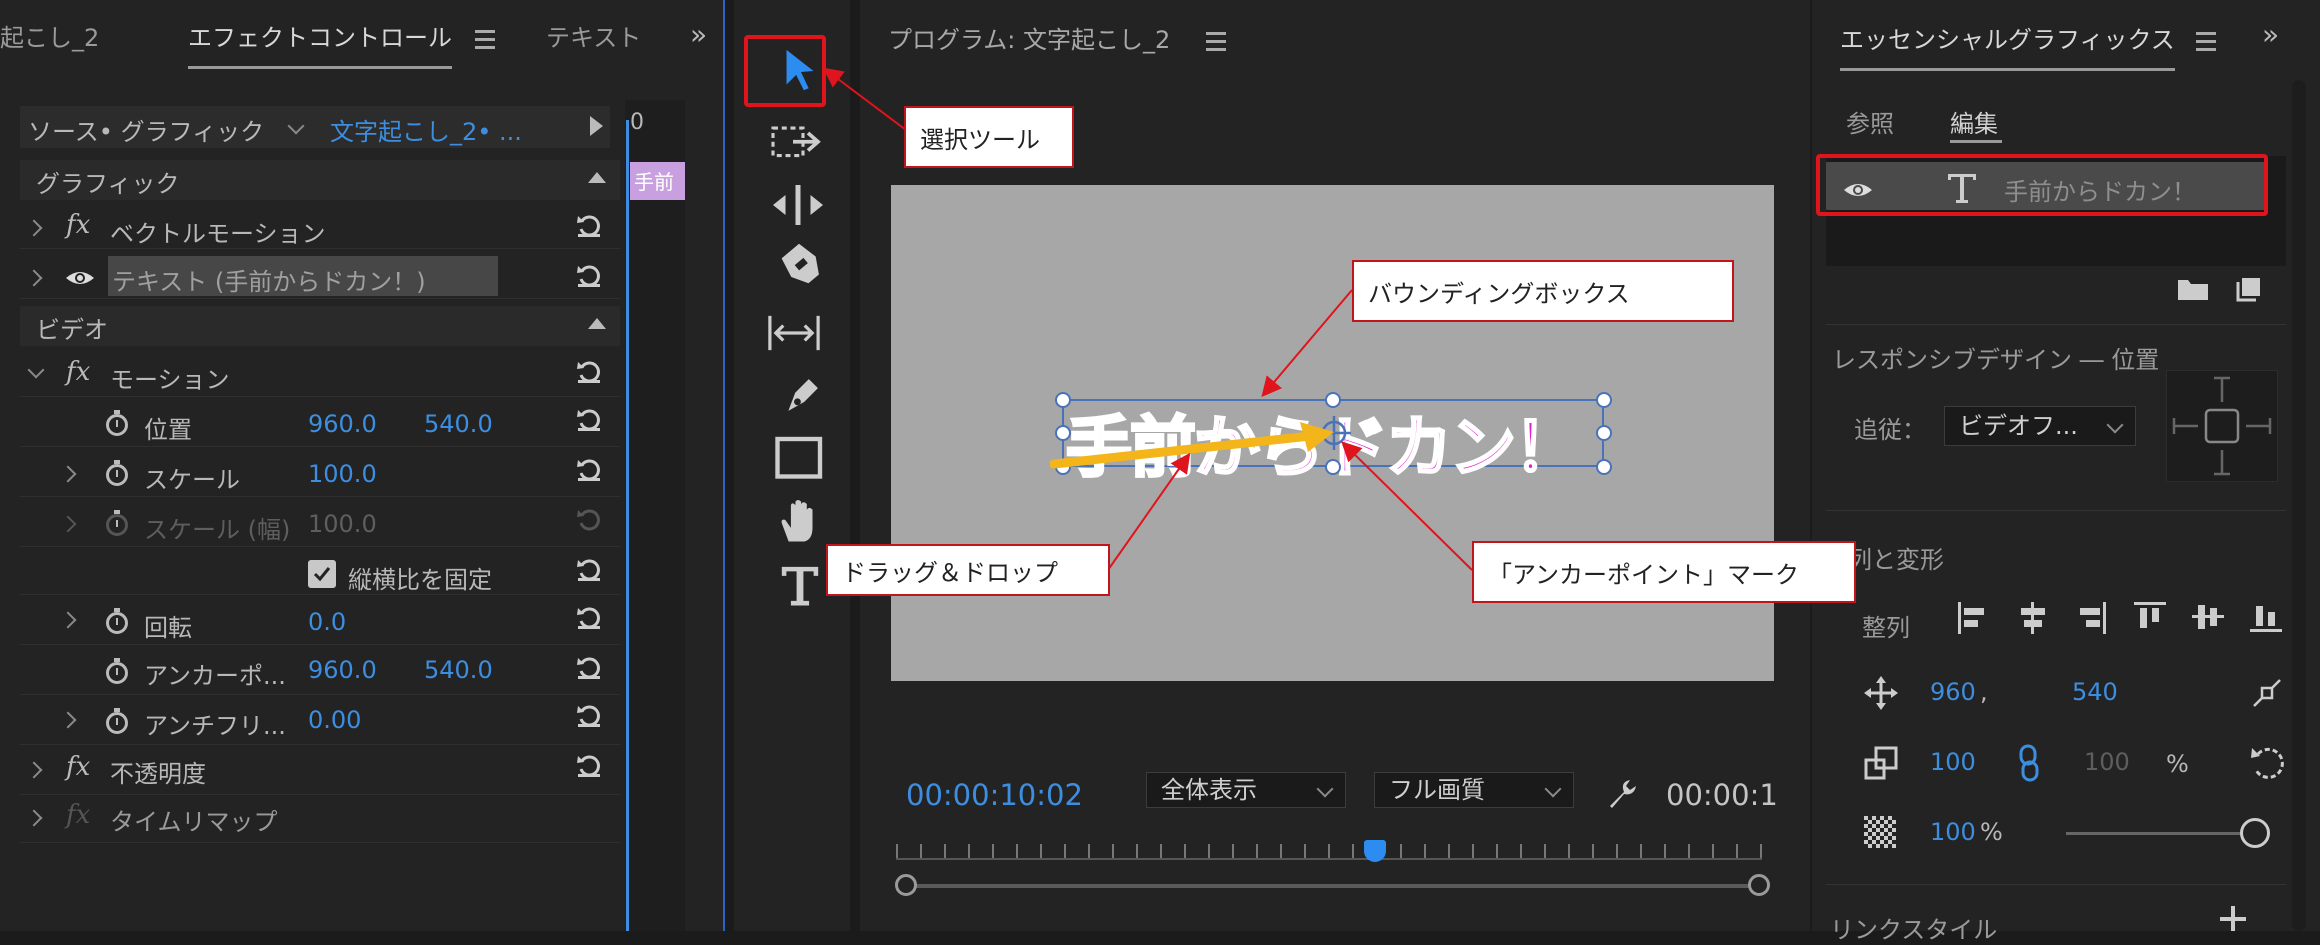  Describe the element at coordinates (968, 570) in the screenshot. I see `callout-drag-drop: ドラッグ＆ドロップ` at that location.